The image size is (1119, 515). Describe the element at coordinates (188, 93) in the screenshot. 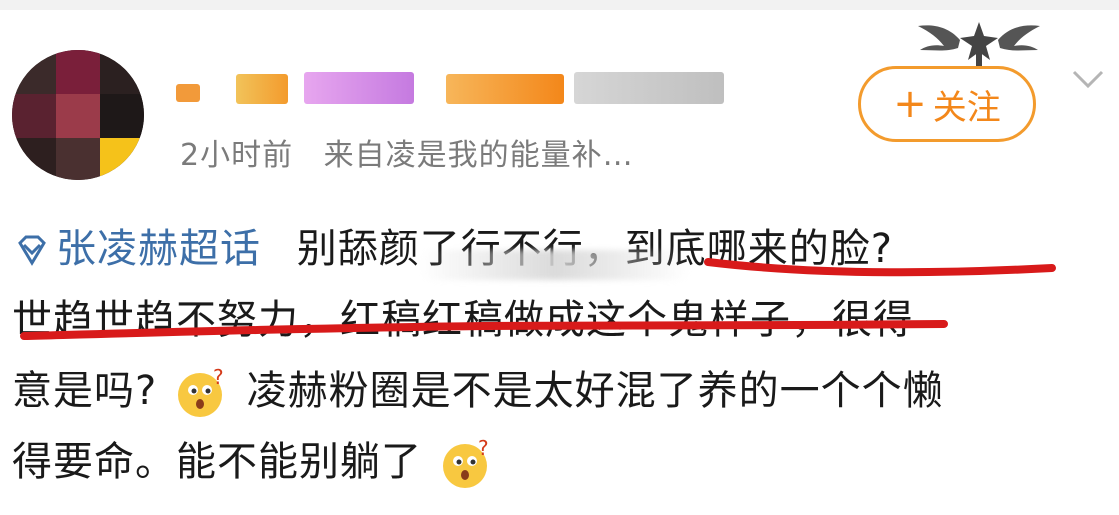

I see `blurred-username` at that location.